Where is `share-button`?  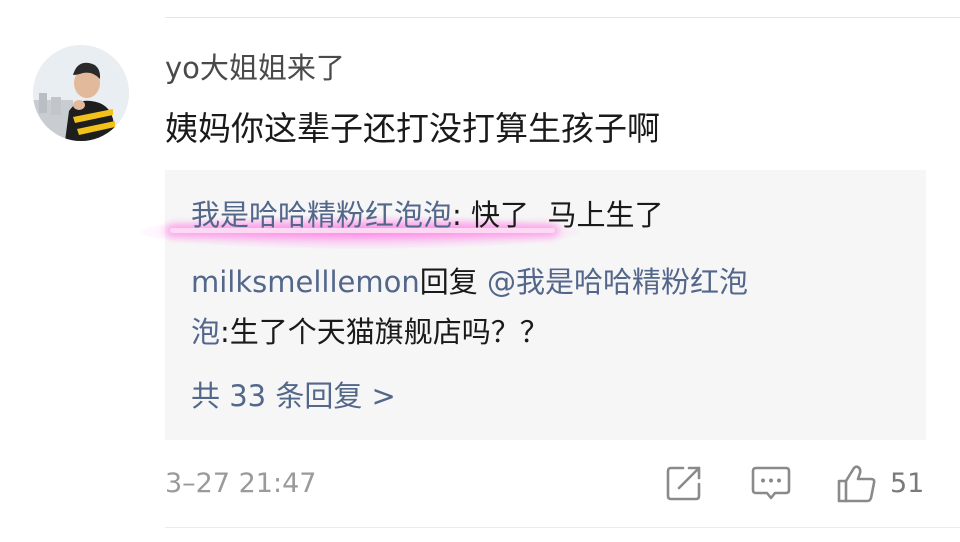 share-button is located at coordinates (684, 485).